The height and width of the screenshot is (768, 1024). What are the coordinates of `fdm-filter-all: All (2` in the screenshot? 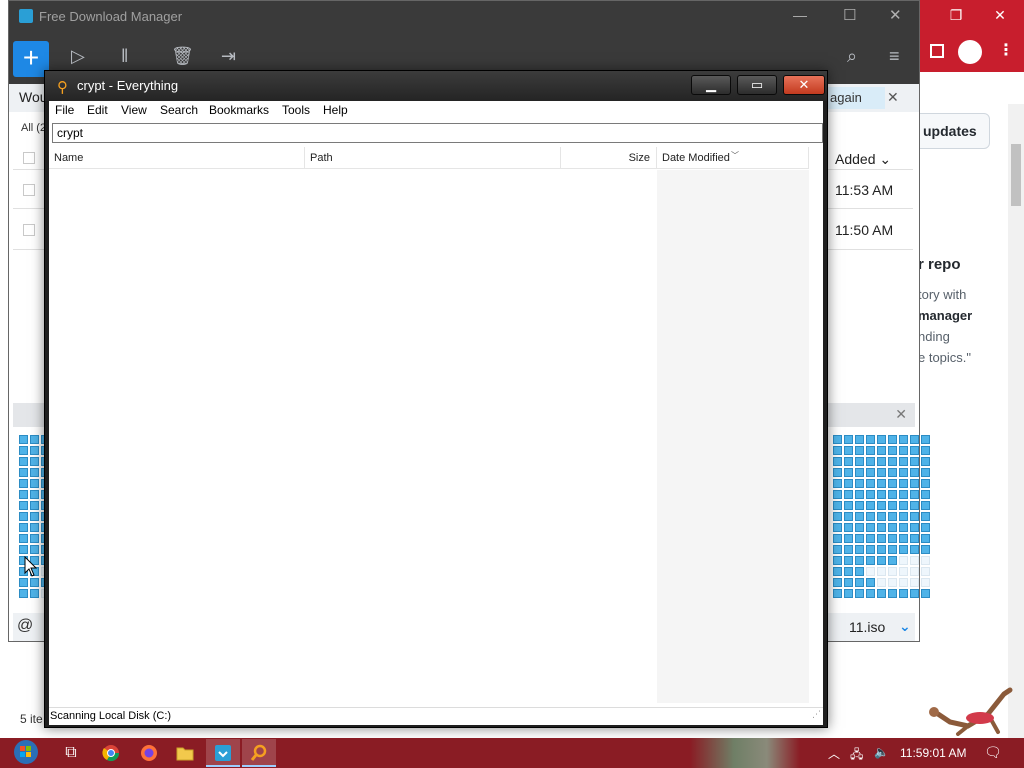 It's located at (33, 128).